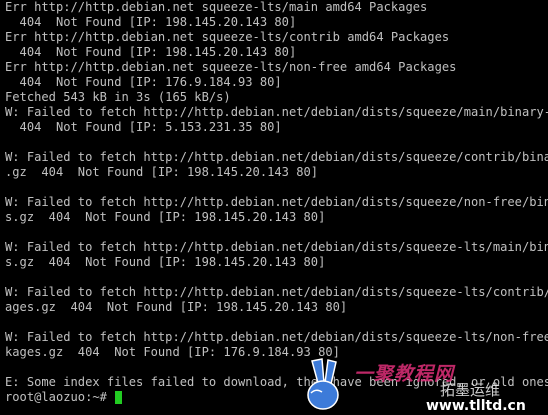 This screenshot has height=415, width=548. I want to click on terminal-line: Fetched 543 kB in 3s (165 kB/s), so click(118, 97).